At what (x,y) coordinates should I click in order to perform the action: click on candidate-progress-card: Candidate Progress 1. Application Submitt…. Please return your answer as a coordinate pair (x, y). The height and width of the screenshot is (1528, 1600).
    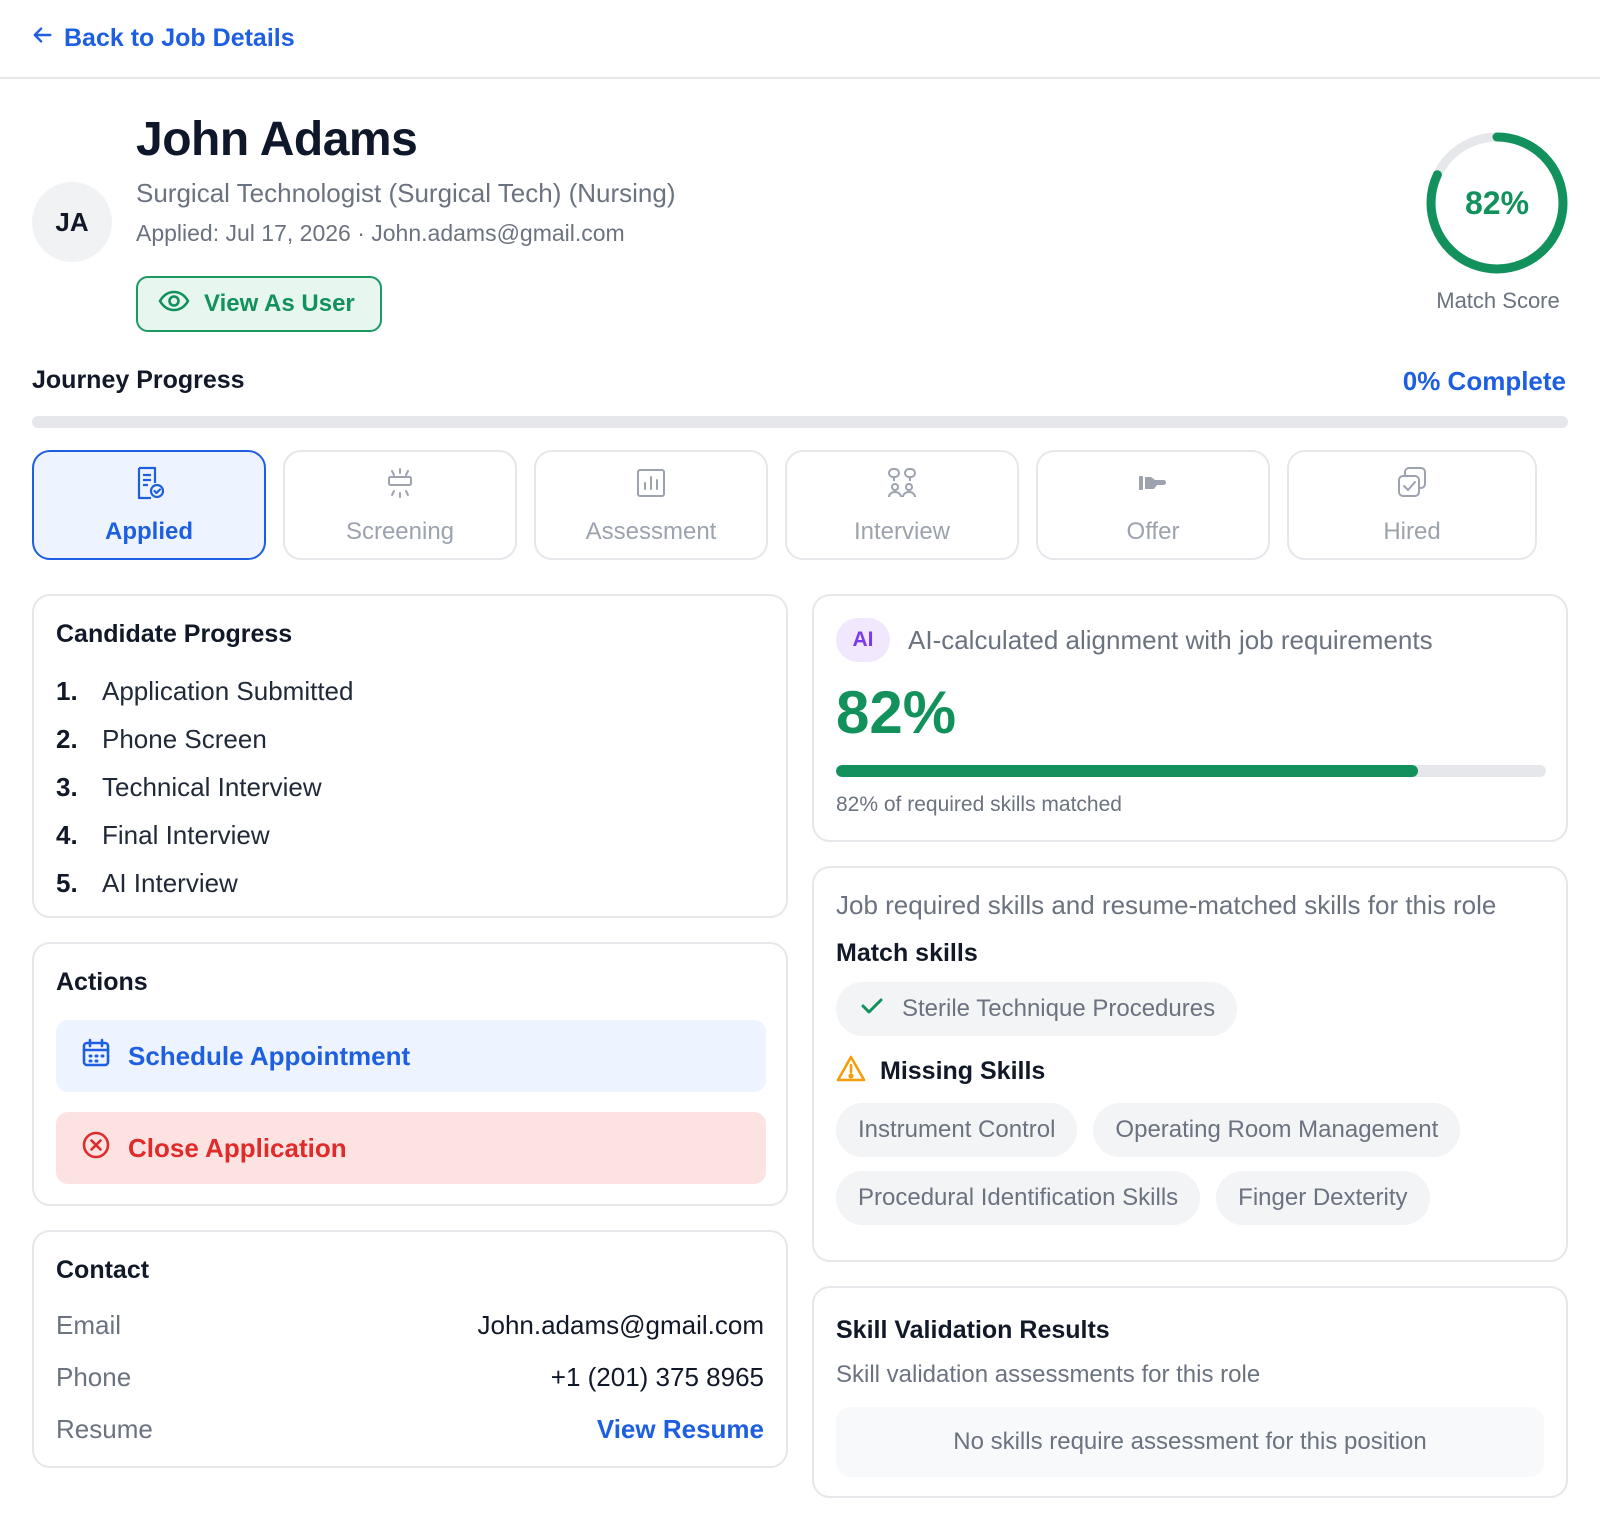
    Looking at the image, I should click on (410, 756).